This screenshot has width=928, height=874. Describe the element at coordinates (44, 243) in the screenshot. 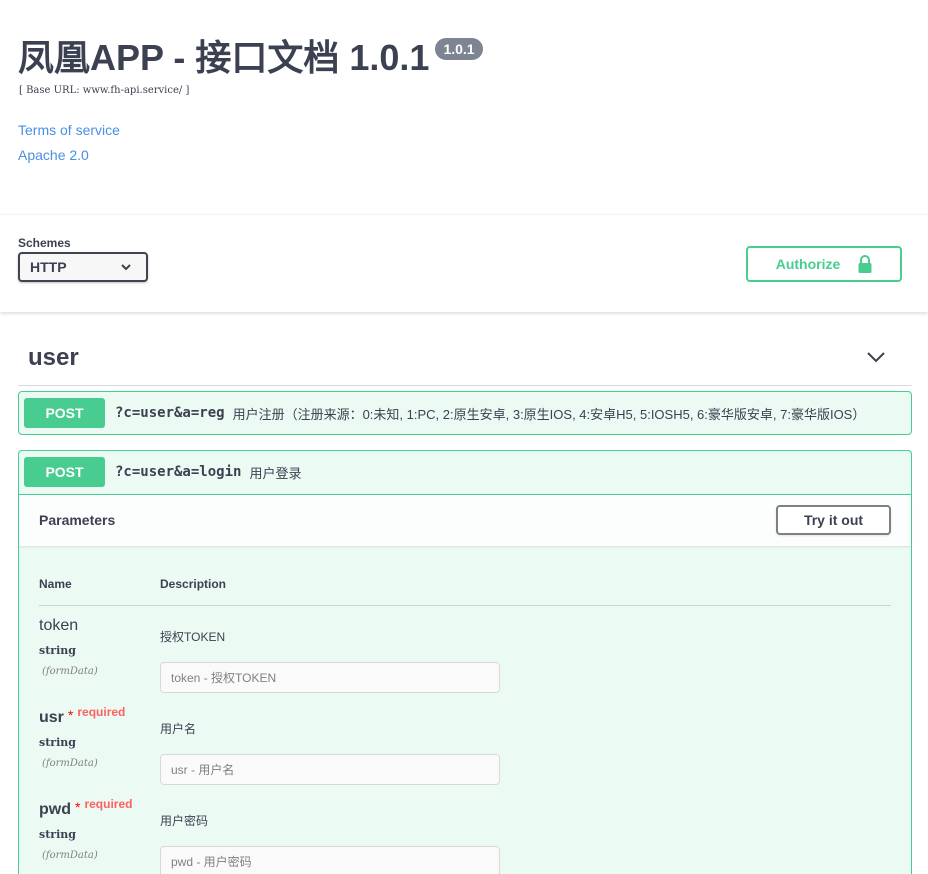

I see `schemes-label: Schemes` at that location.